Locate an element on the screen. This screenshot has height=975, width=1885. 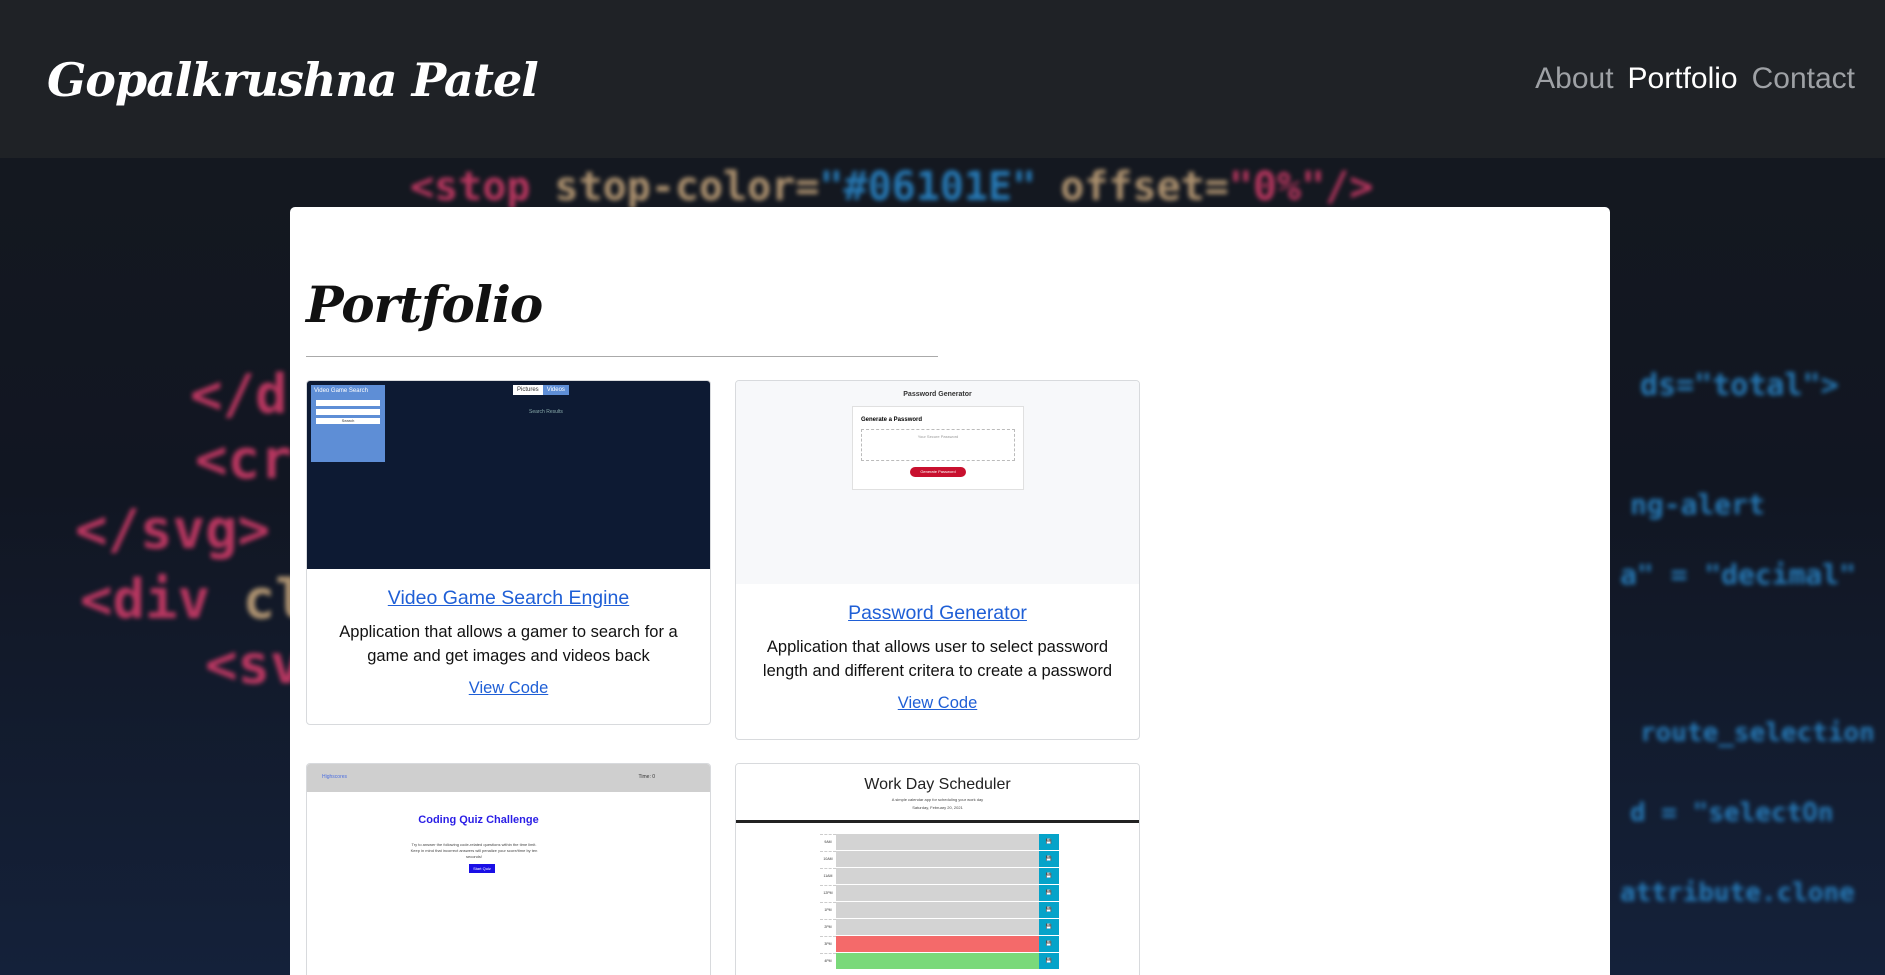
thumb-panel-title: Video Game Search is located at coordinates (341, 391).